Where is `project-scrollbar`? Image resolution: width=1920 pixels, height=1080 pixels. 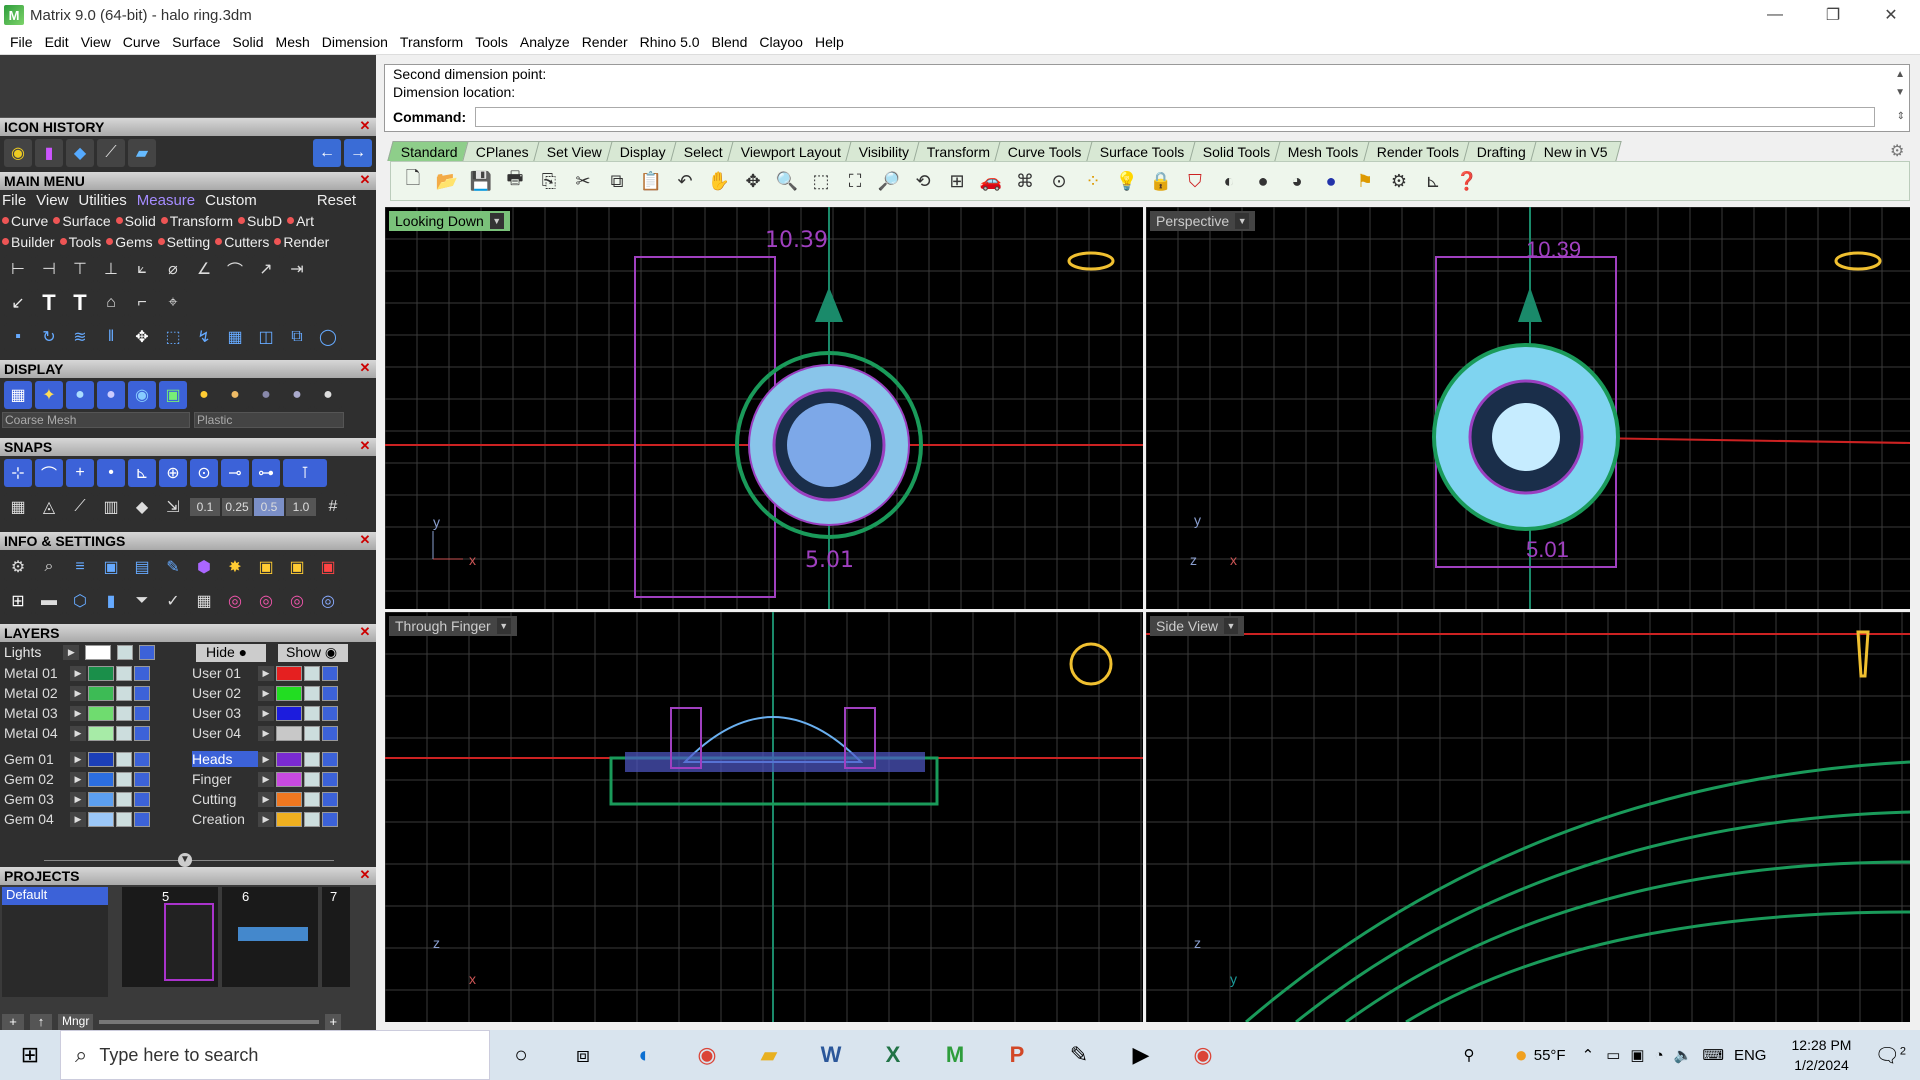
project-scrollbar is located at coordinates (209, 1022).